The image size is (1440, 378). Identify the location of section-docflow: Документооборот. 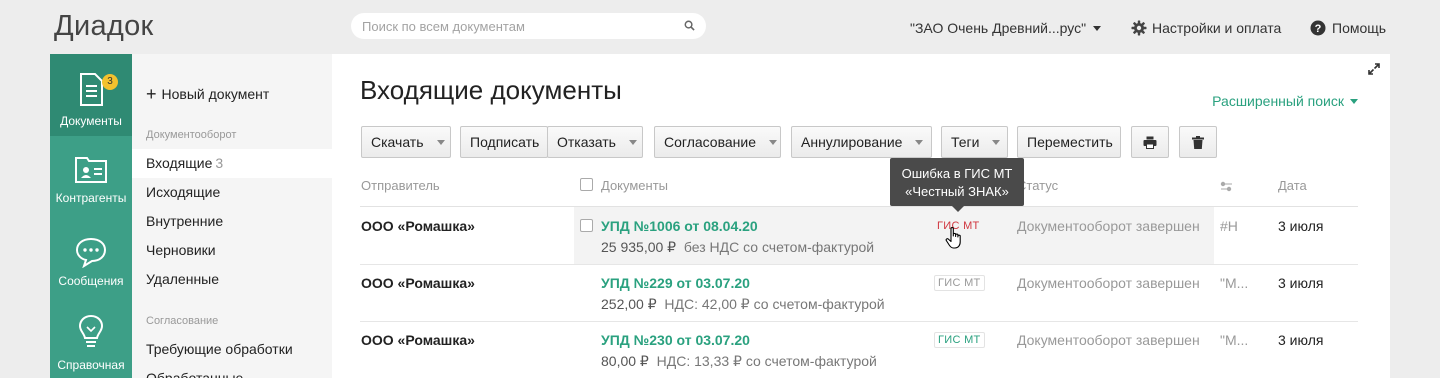
(191, 135).